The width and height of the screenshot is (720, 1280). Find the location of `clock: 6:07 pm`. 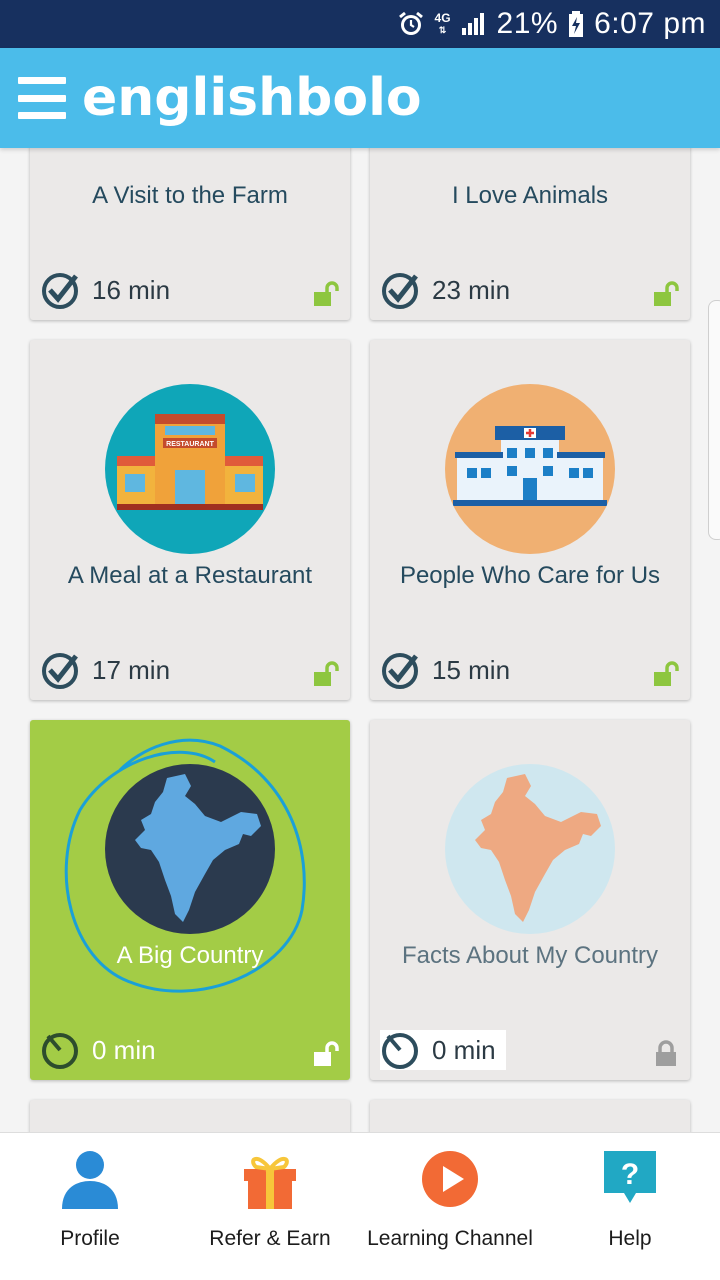

clock: 6:07 pm is located at coordinates (650, 23).